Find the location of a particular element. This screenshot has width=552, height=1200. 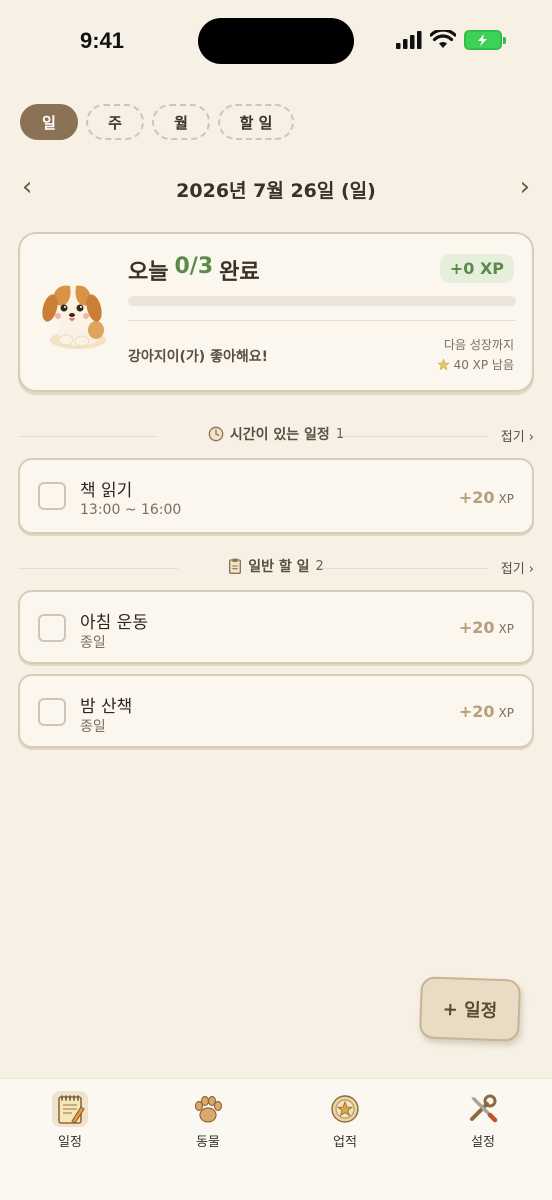

tabbar-label: 업적 is located at coordinates (345, 1142).